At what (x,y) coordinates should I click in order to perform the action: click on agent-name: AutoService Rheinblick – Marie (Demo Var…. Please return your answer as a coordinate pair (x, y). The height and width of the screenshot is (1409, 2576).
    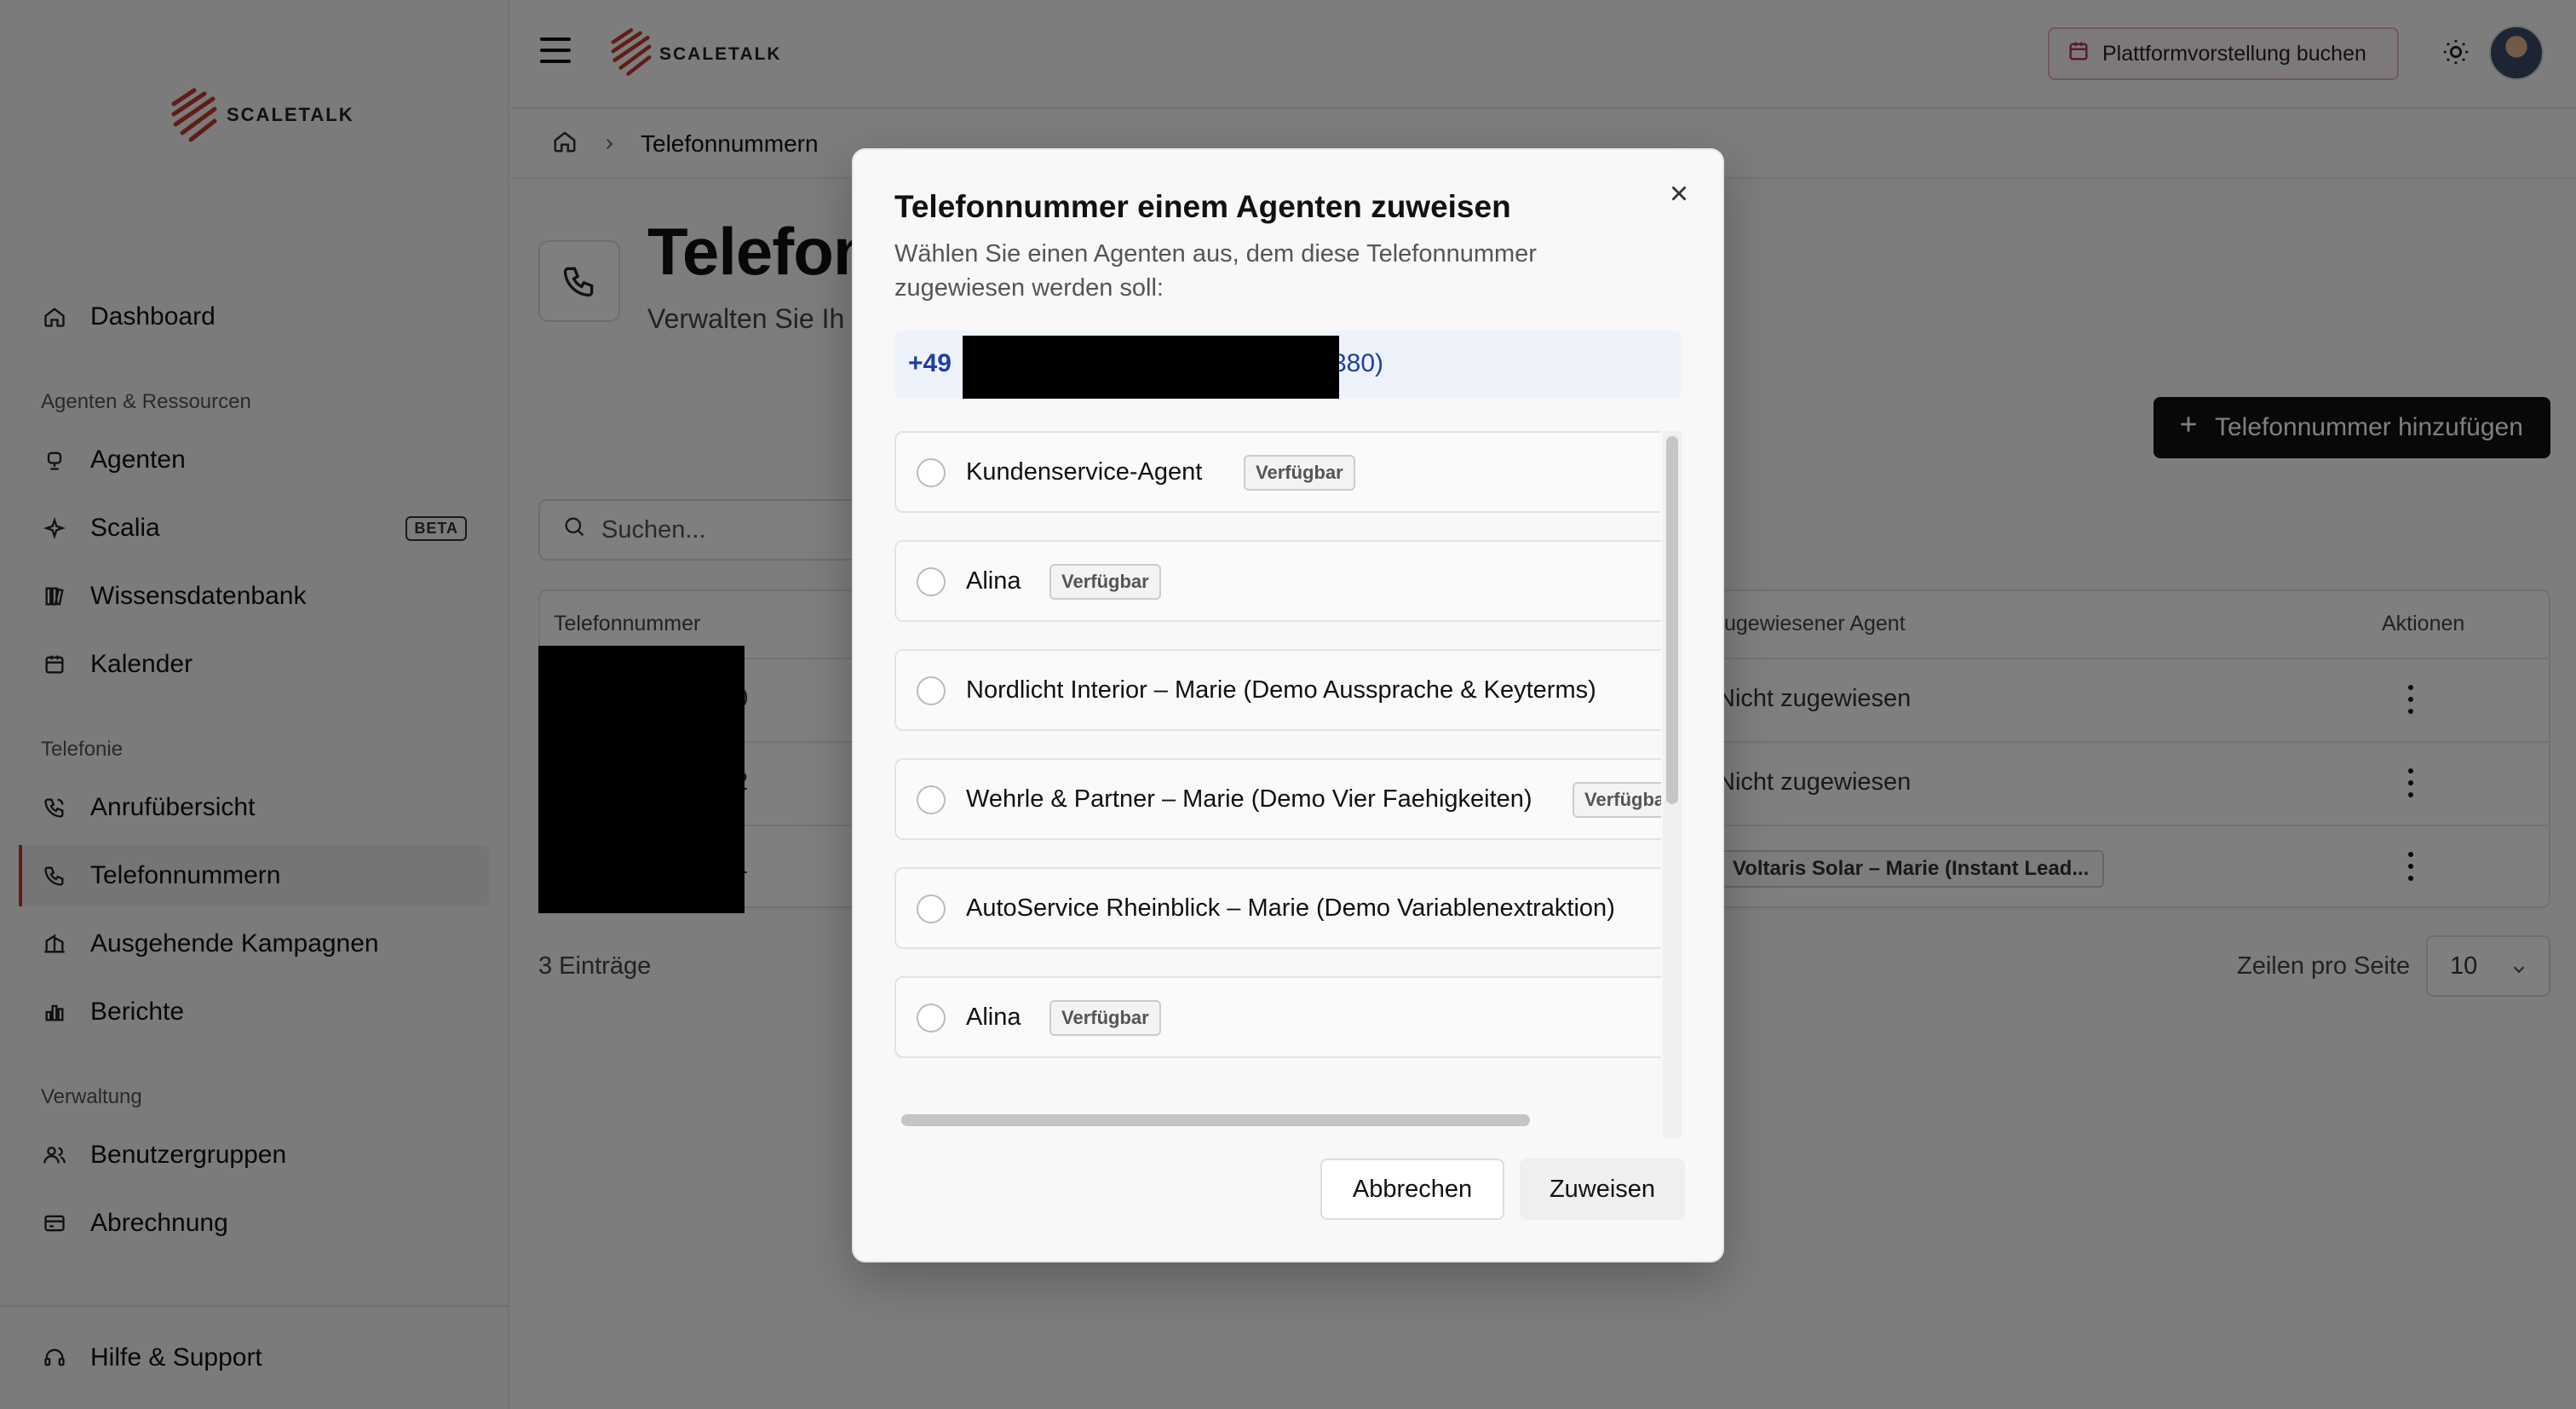
    Looking at the image, I should click on (1290, 908).